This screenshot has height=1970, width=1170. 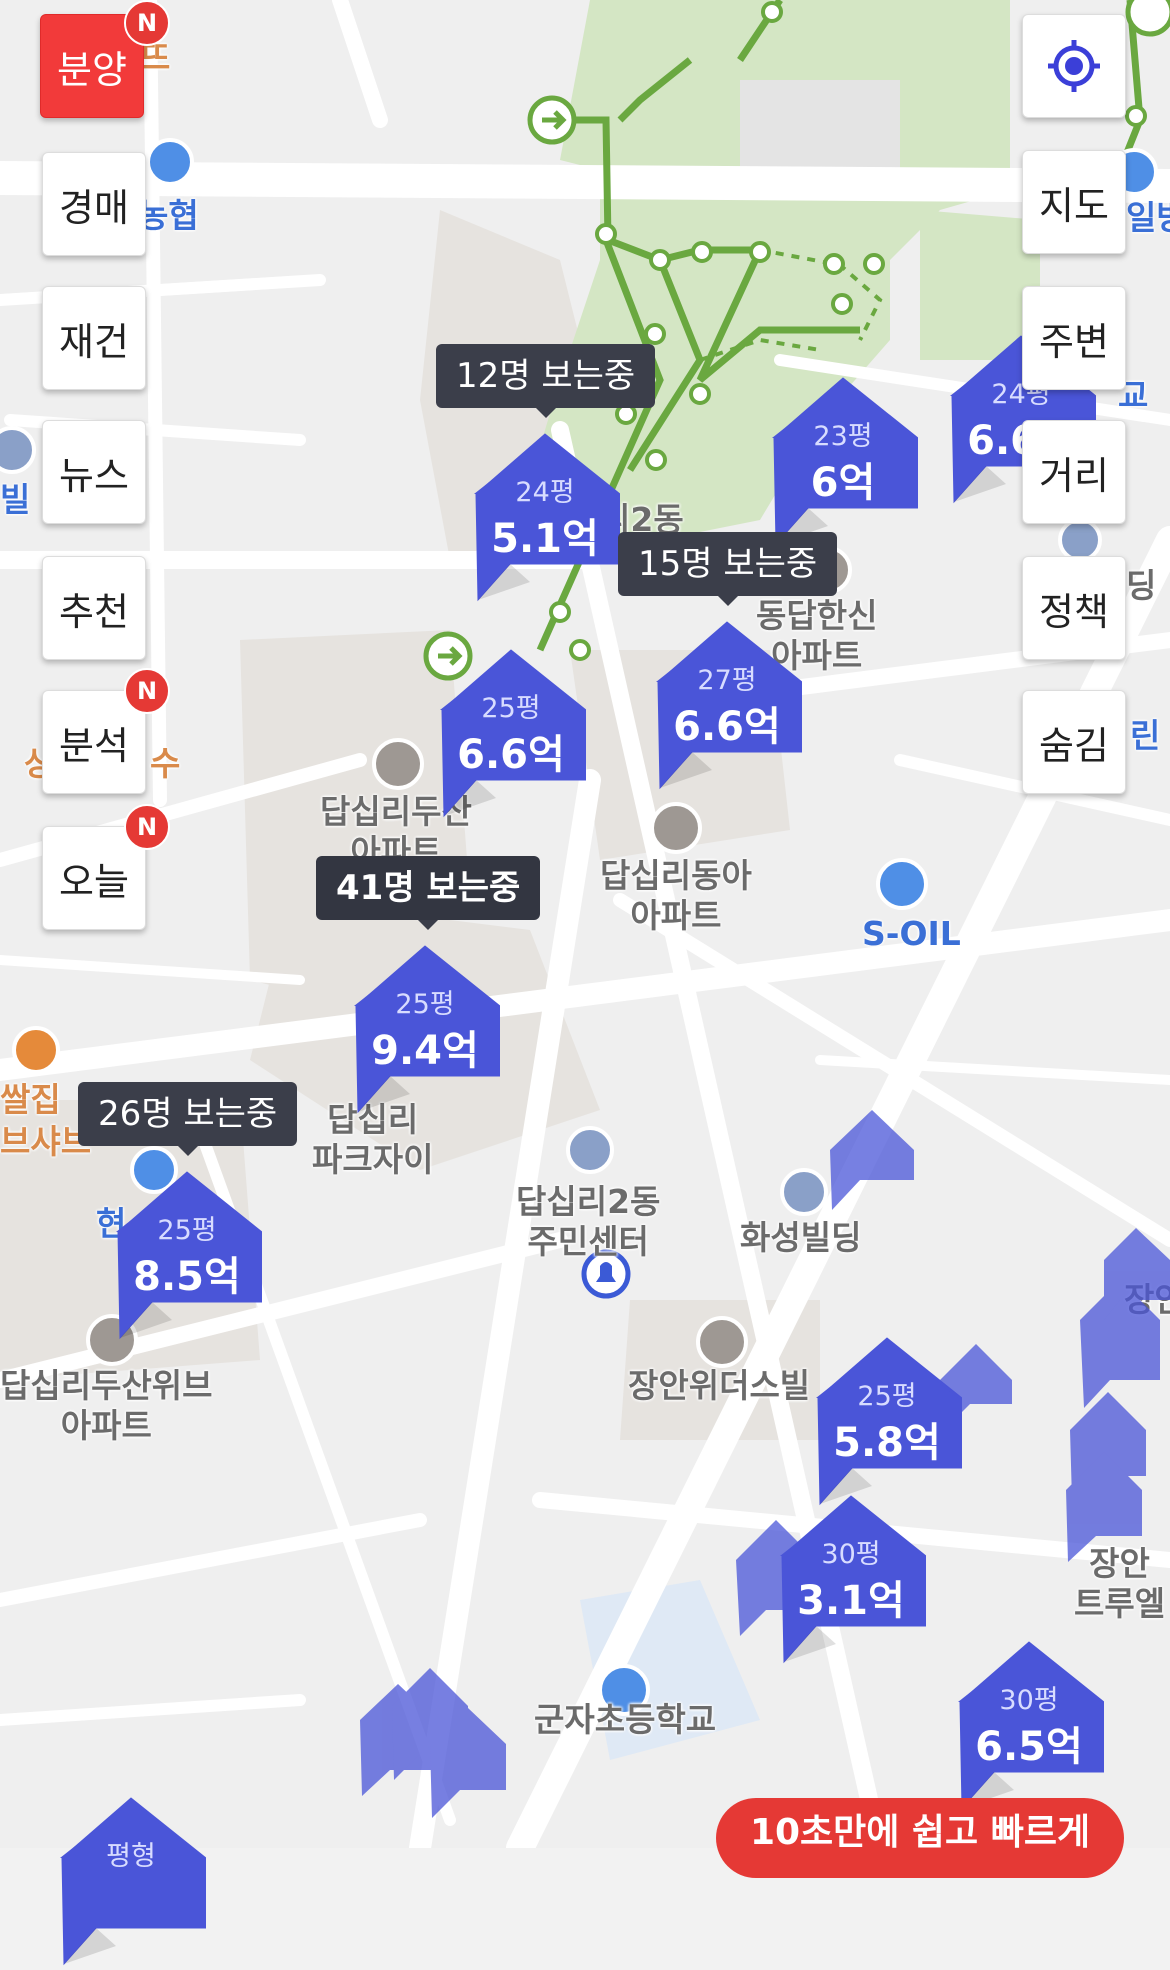 I want to click on crosshair-icon, so click(x=1074, y=66).